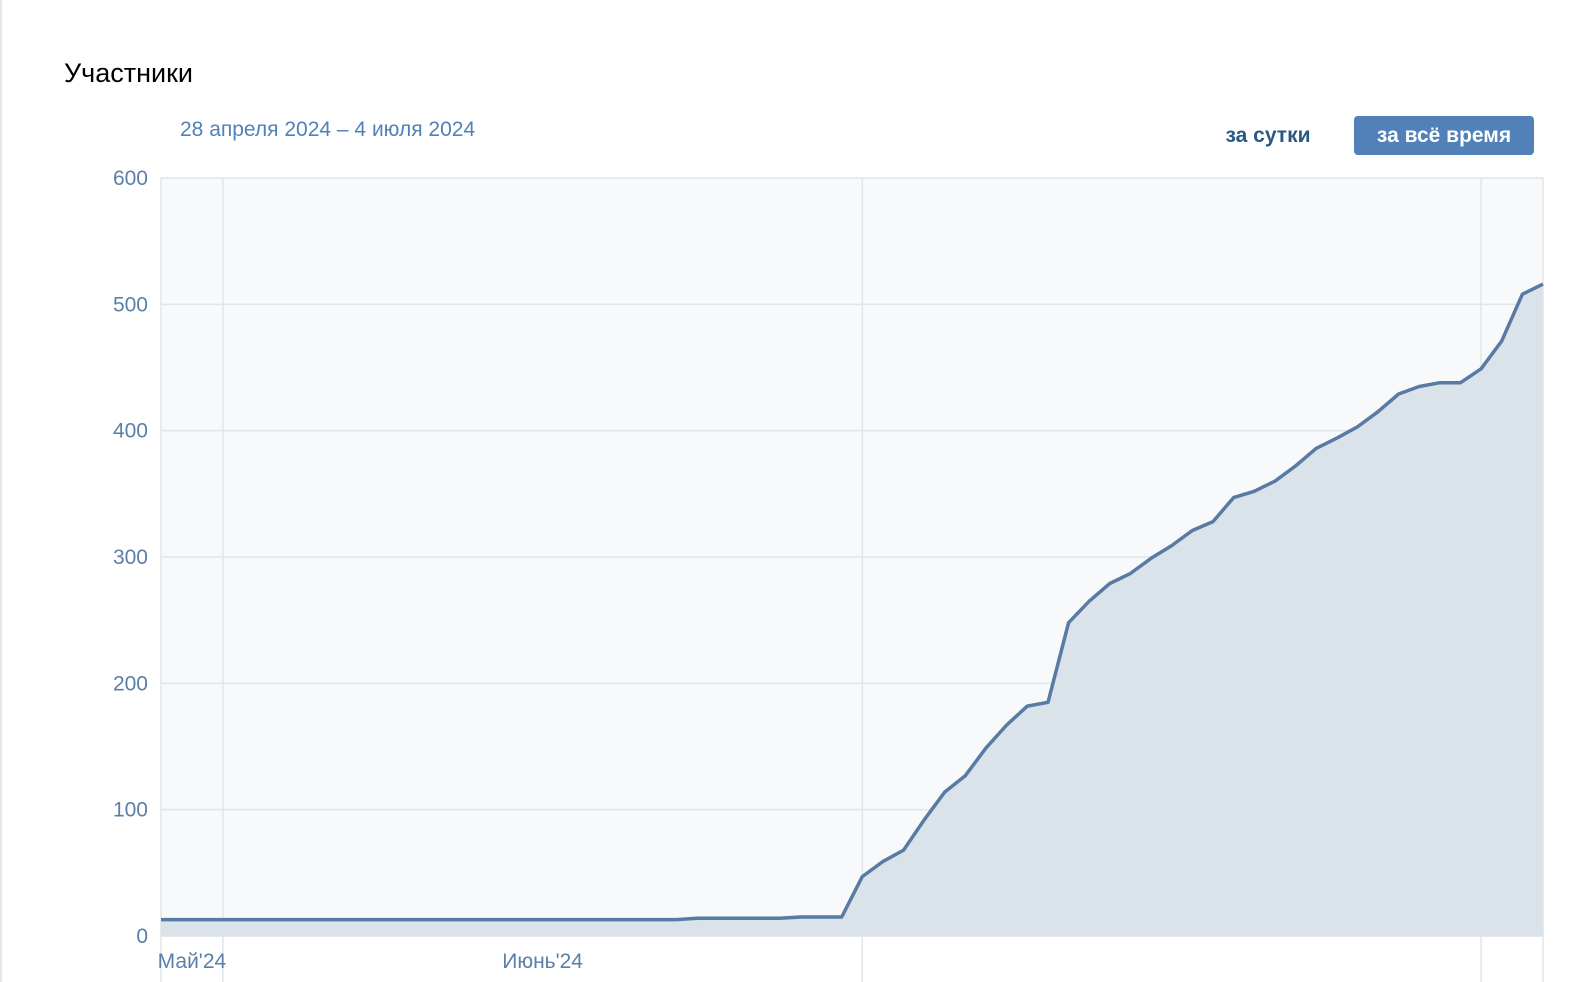 The height and width of the screenshot is (982, 1594). What do you see at coordinates (142, 936) in the screenshot?
I see `y-tick-label: 0` at bounding box center [142, 936].